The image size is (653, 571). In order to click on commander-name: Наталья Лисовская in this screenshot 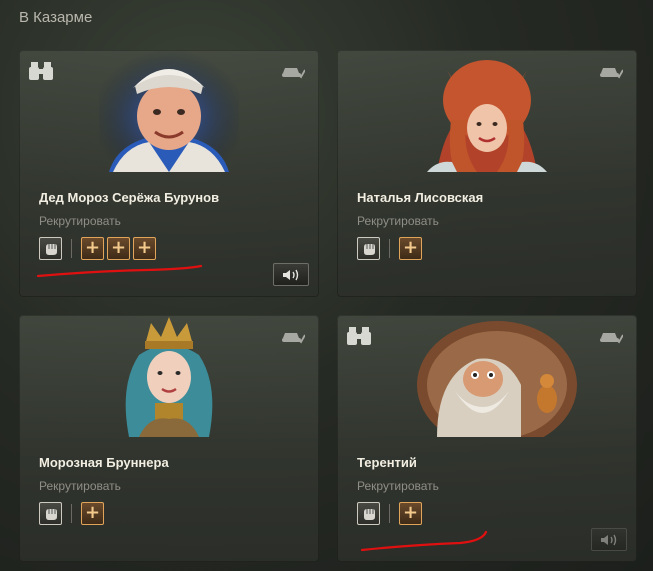, I will do `click(420, 197)`.